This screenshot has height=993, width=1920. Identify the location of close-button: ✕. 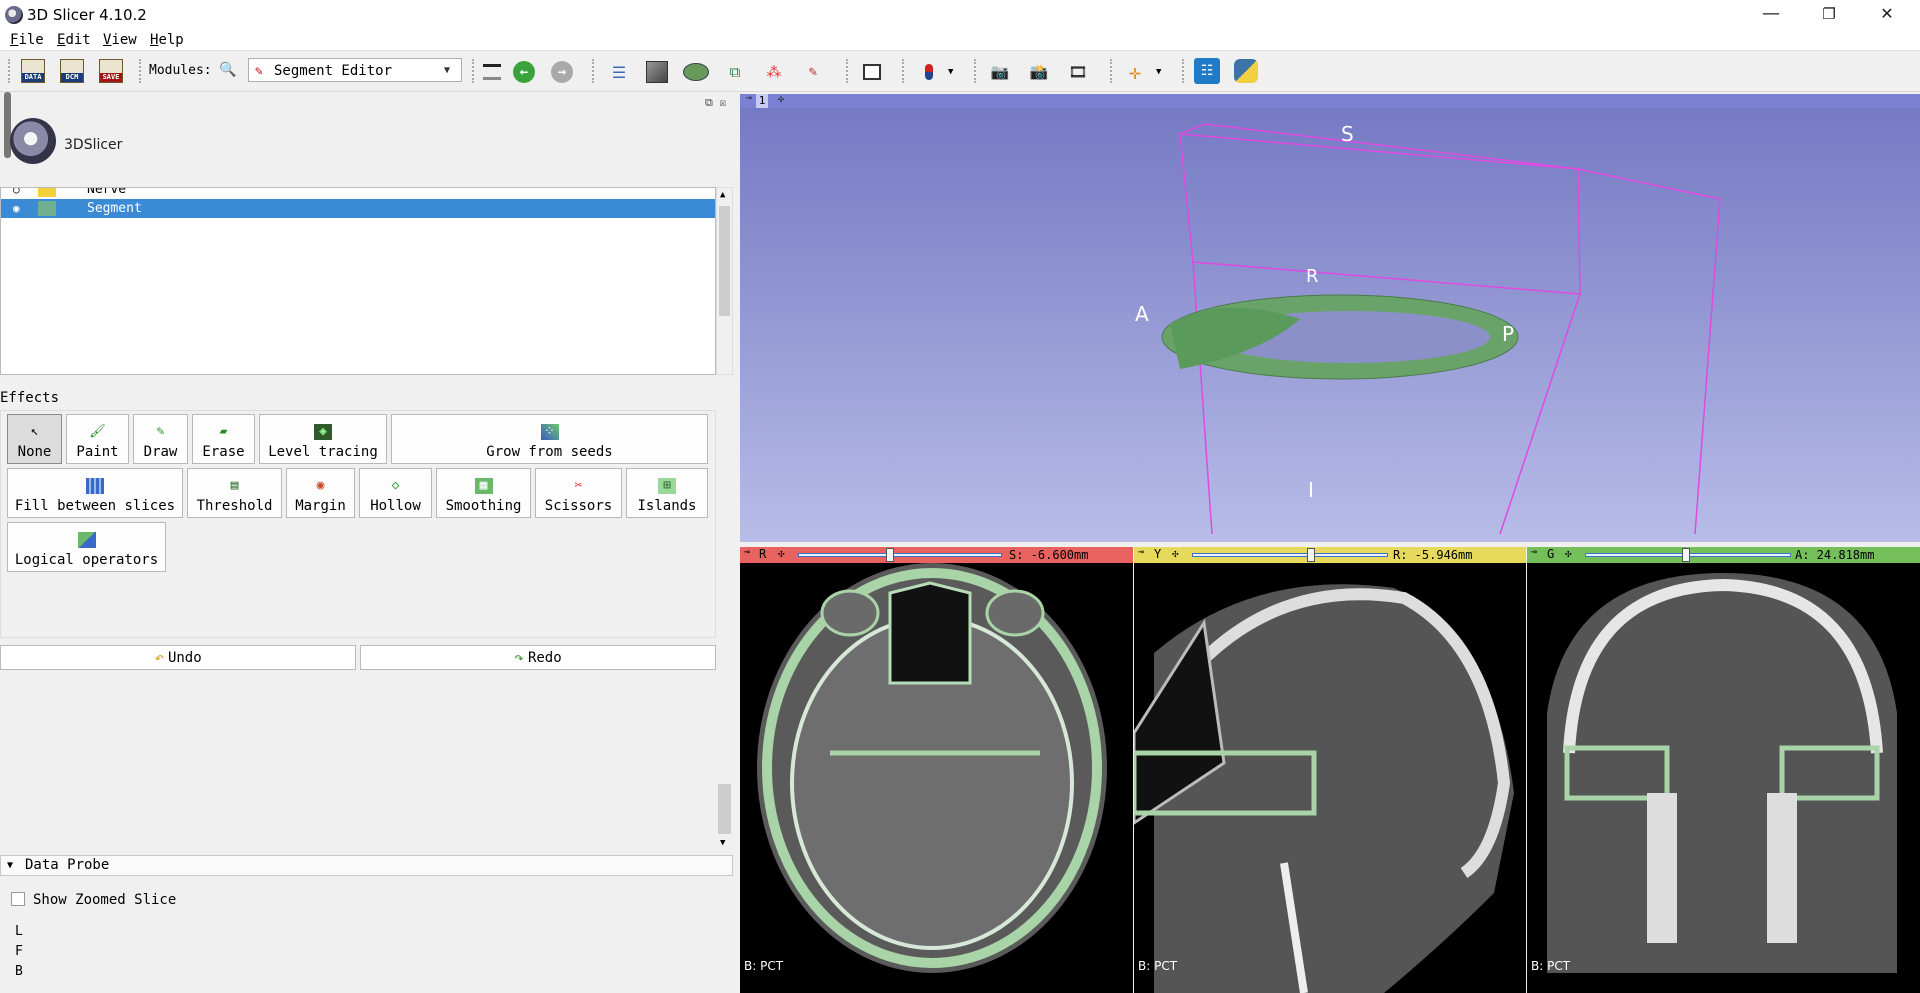
(1887, 15).